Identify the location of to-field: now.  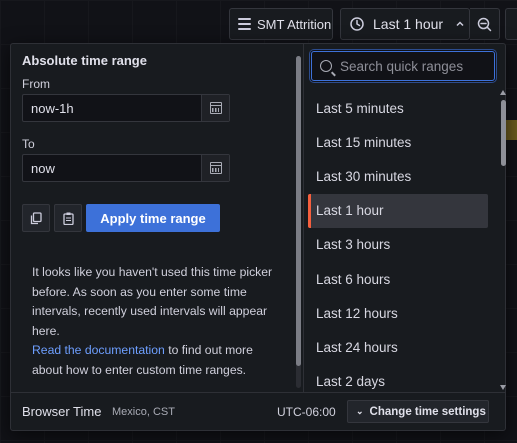
(126, 168).